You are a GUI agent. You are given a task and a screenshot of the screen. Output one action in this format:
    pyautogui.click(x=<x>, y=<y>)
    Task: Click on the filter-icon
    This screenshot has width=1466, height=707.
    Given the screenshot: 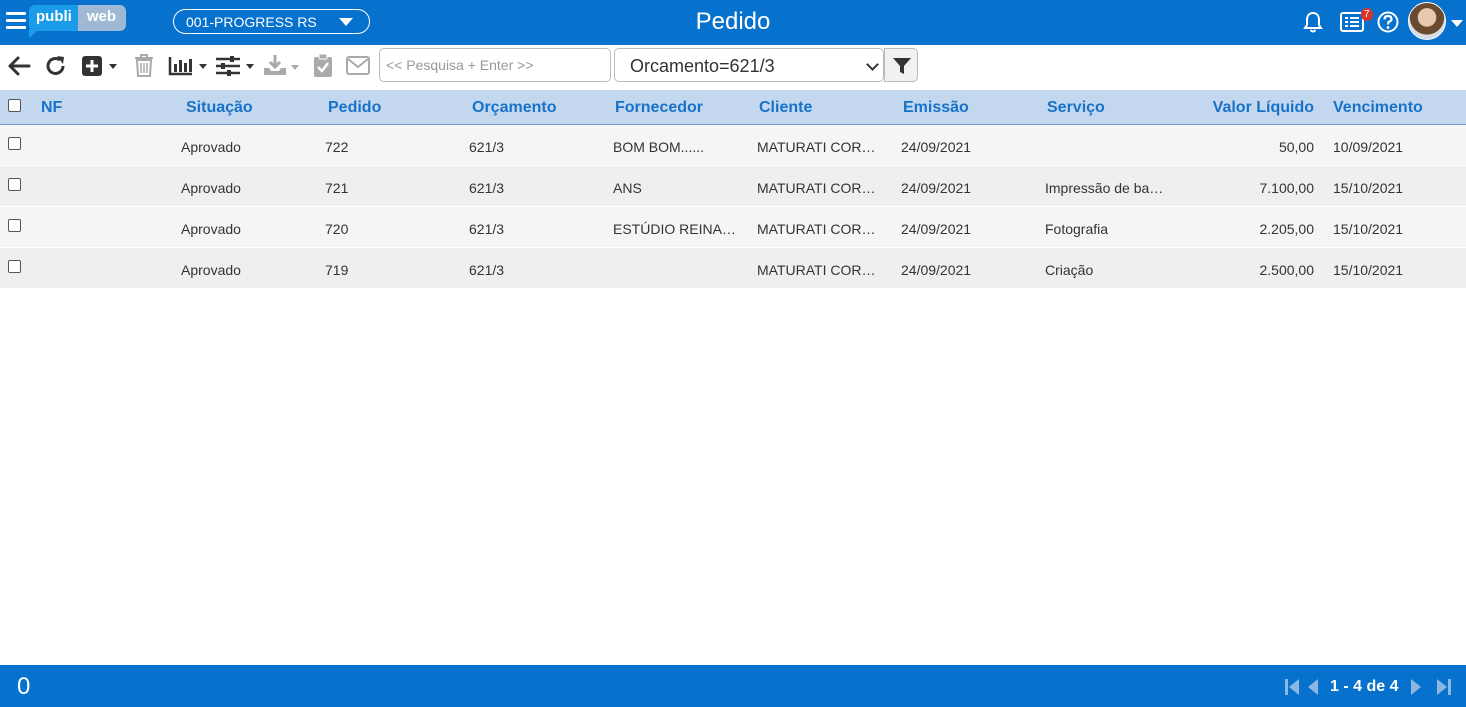 What is the action you would take?
    pyautogui.click(x=902, y=66)
    